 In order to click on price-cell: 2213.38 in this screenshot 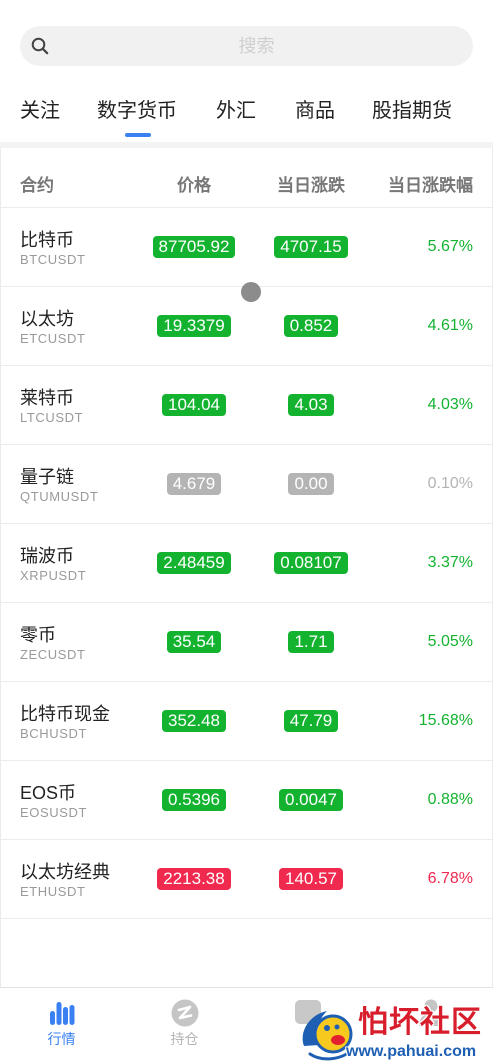, I will do `click(194, 879)`.